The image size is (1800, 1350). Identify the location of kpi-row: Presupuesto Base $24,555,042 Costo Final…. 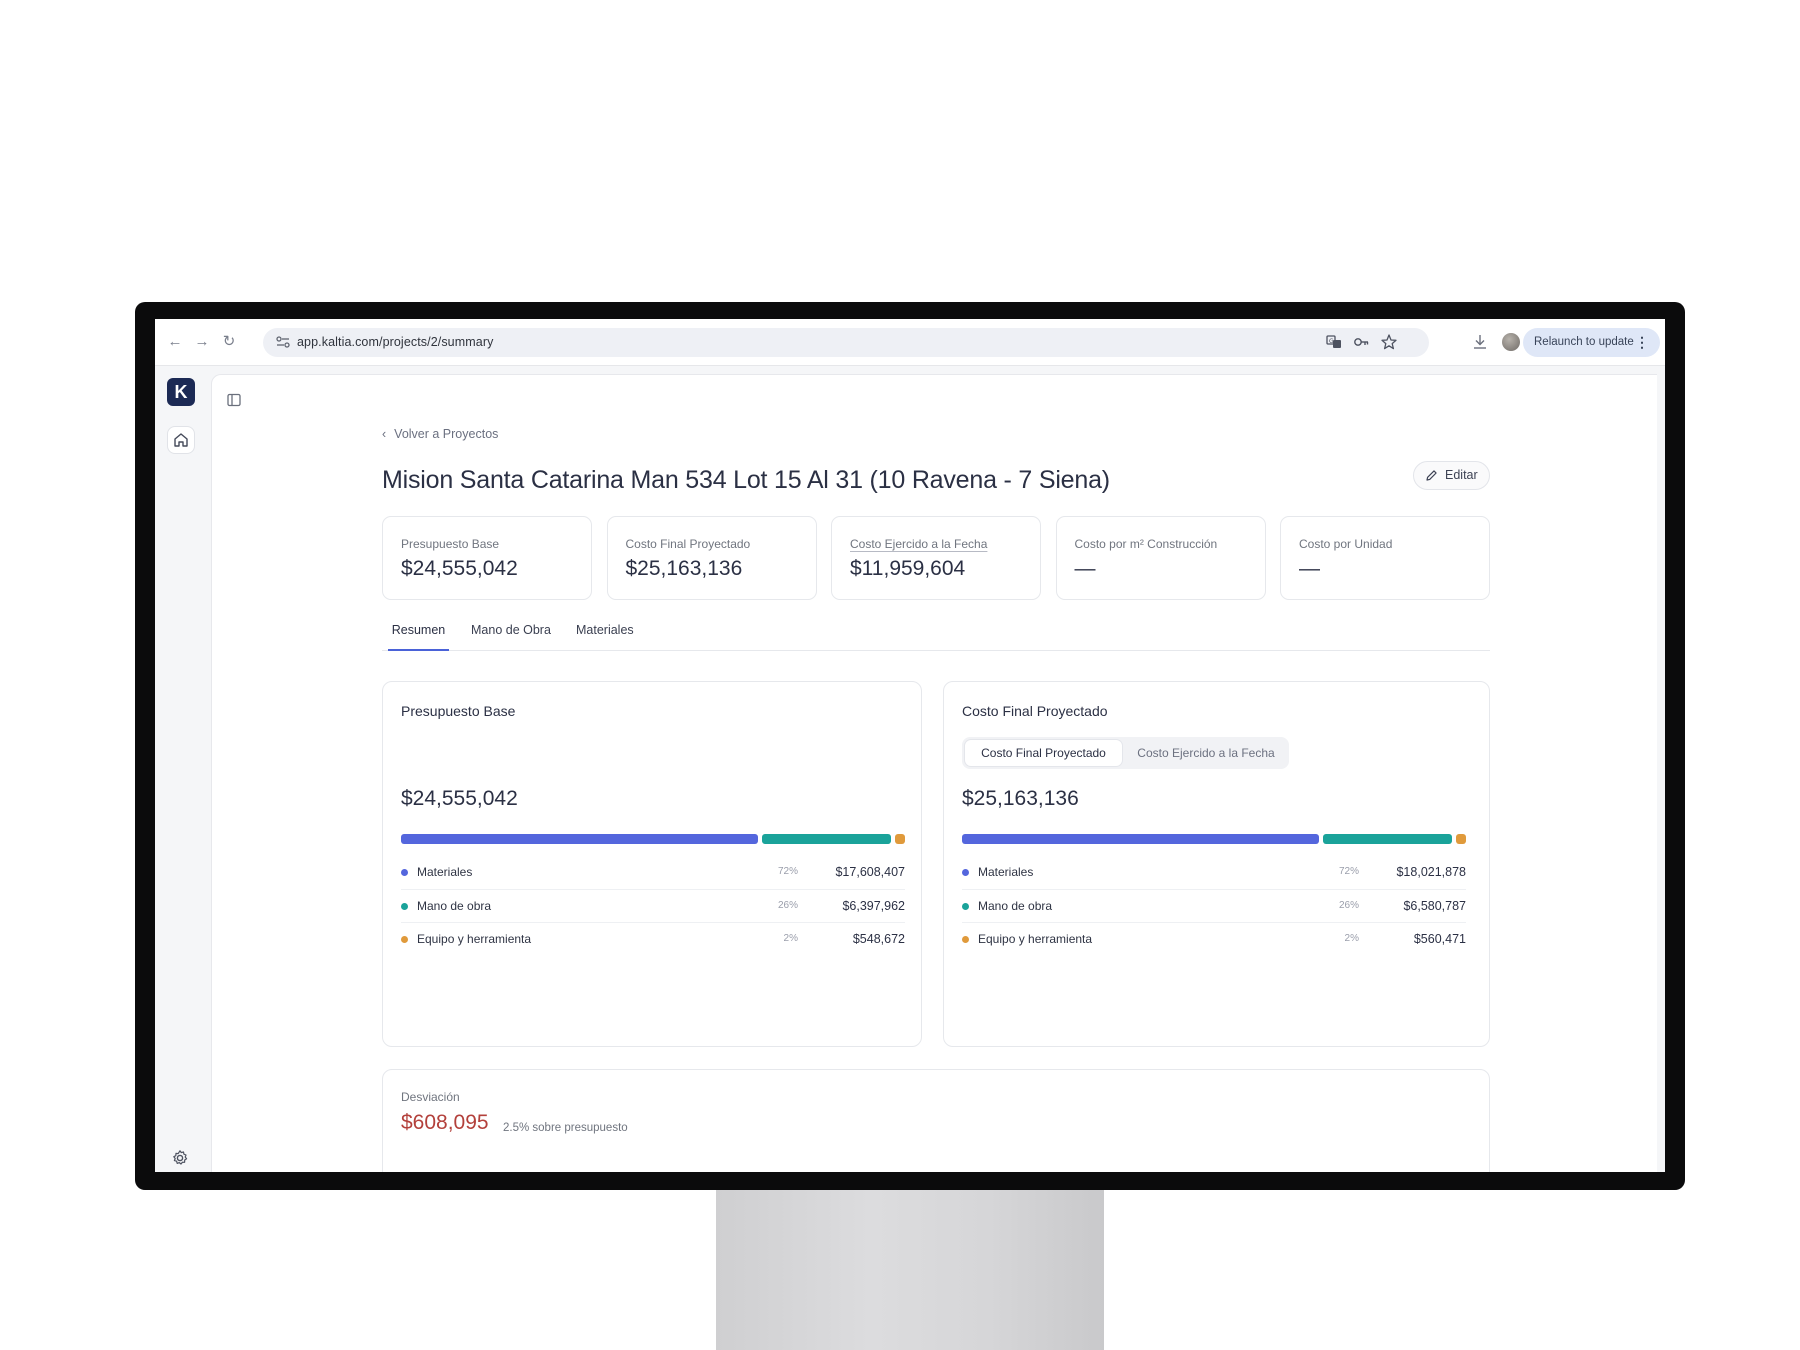
(936, 558).